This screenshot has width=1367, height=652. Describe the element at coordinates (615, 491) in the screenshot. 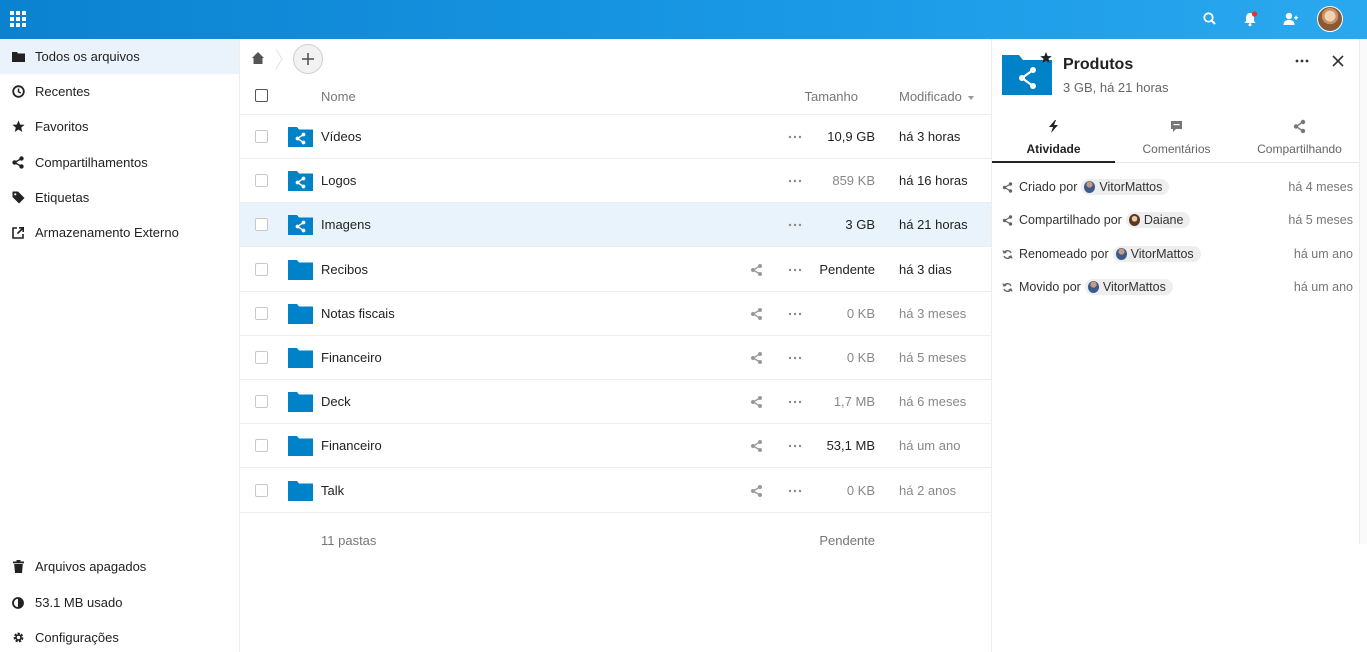

I see `file-row: Talk 0 KB há 2 anos` at that location.